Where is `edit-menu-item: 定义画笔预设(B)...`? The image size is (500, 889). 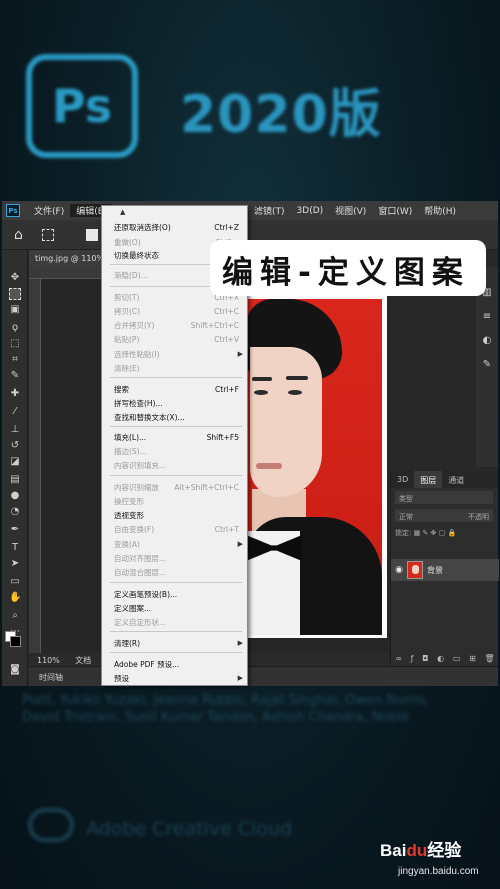
edit-menu-item: 定义画笔预设(B)... is located at coordinates (174, 594).